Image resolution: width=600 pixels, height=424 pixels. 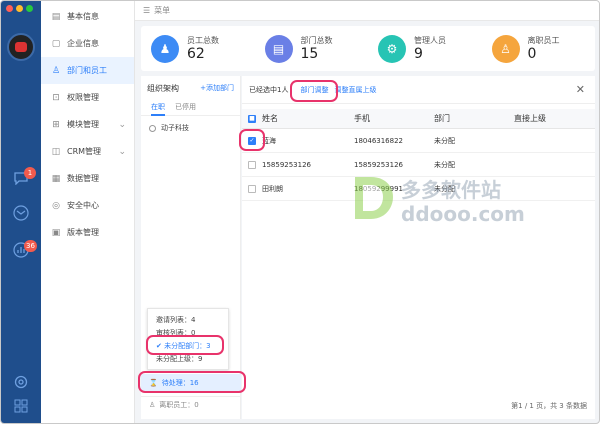 I want to click on tab-disabled: 已停用, so click(x=185, y=108).